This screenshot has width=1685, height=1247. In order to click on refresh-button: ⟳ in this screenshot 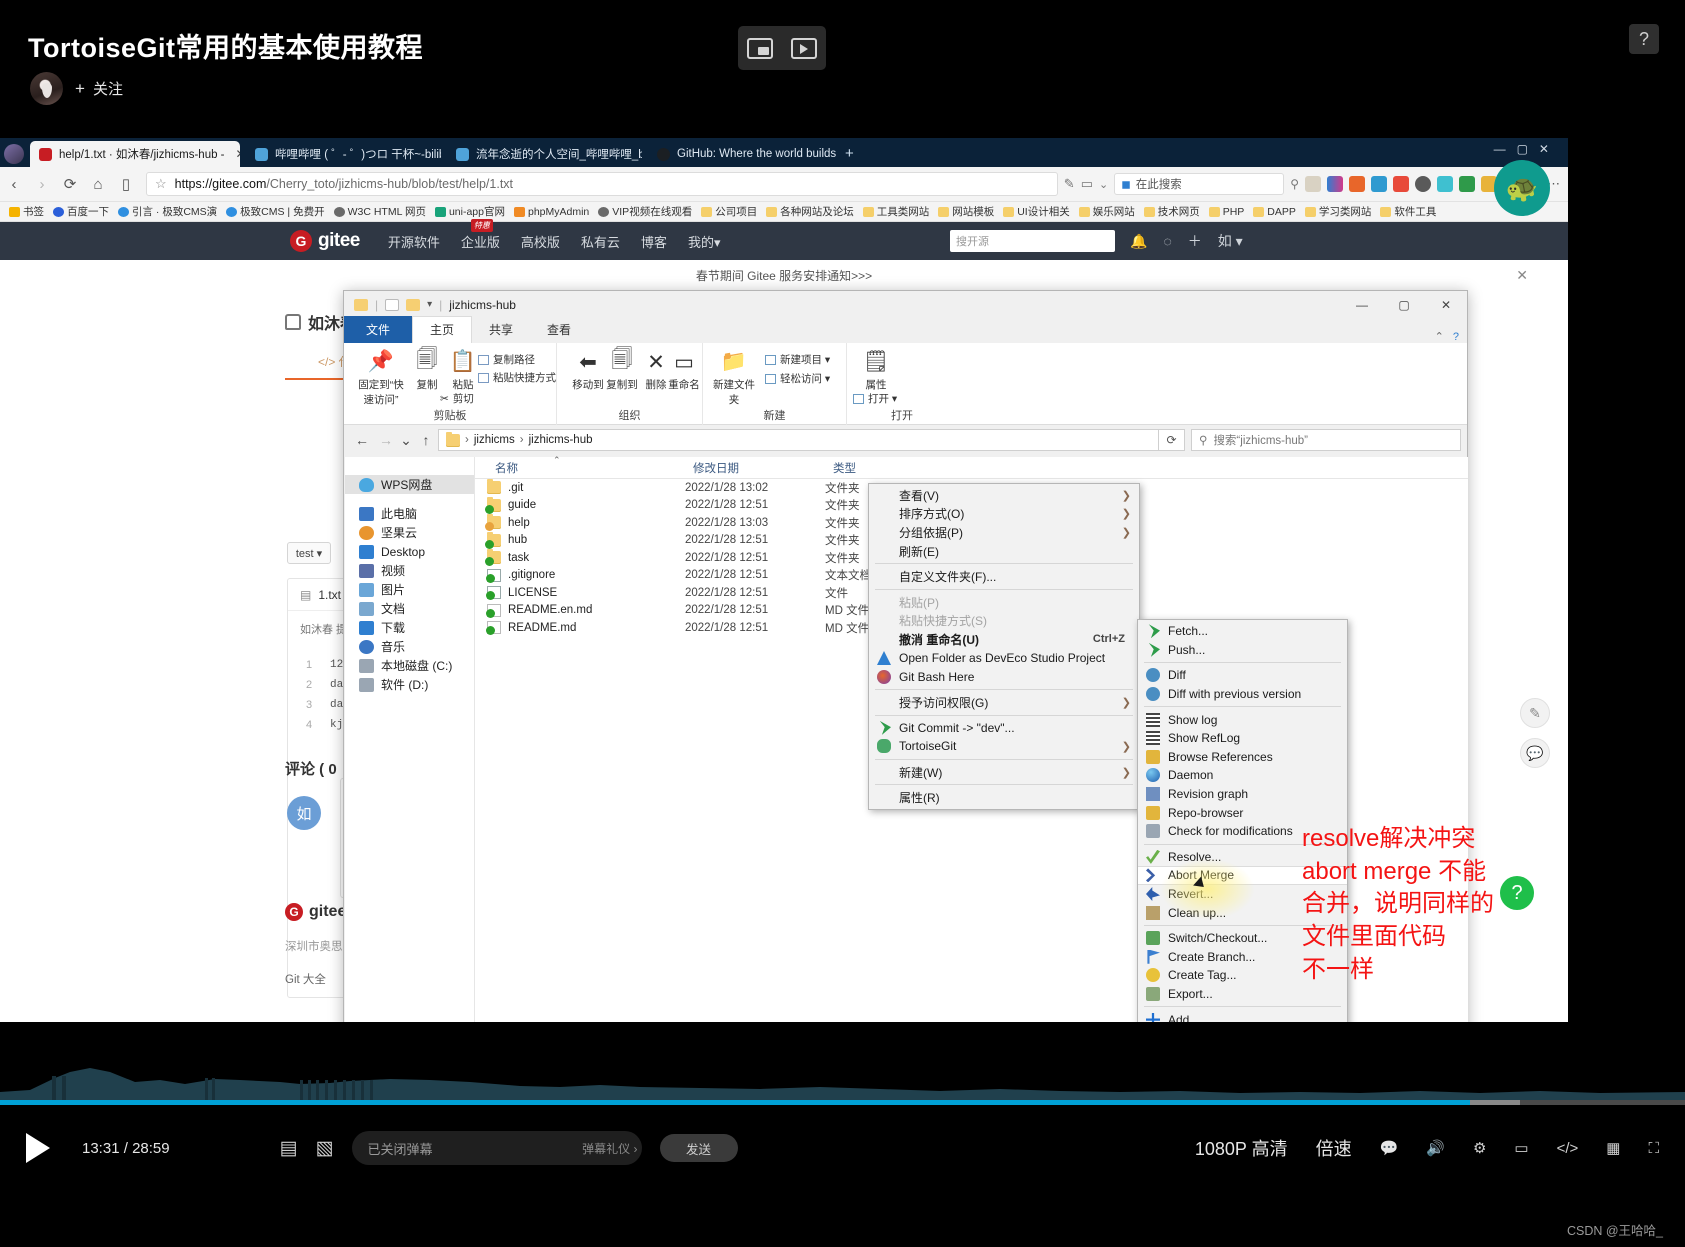, I will do `click(1172, 440)`.